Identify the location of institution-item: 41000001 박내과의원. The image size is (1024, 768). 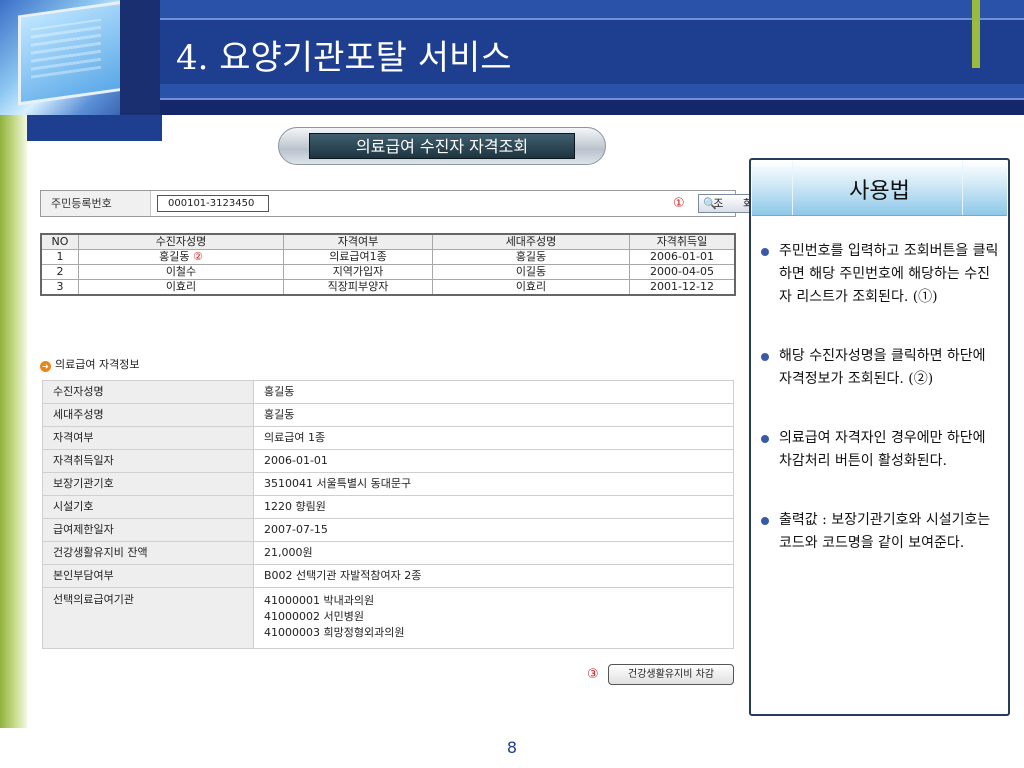
(319, 600).